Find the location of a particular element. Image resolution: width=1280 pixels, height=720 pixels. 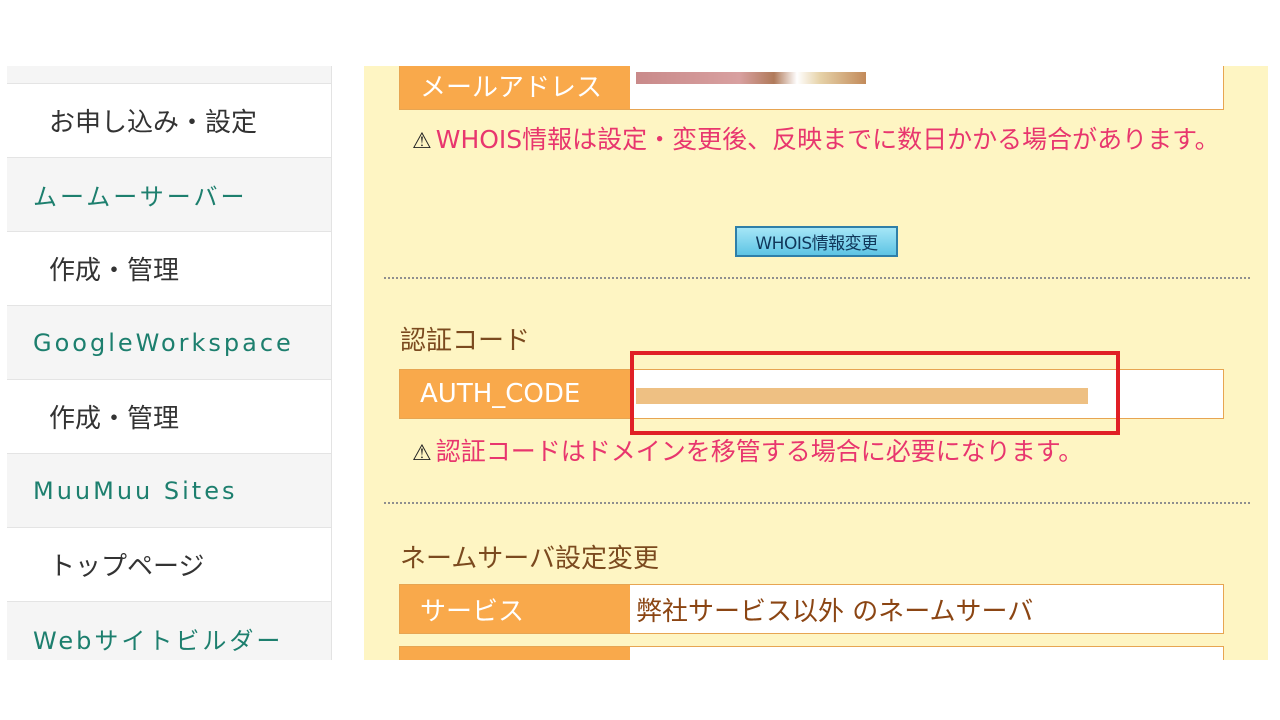

whois-notice-text: WHOIS情報は設定・変更後、反映までに数日かかる場合があります。 is located at coordinates (827, 139).